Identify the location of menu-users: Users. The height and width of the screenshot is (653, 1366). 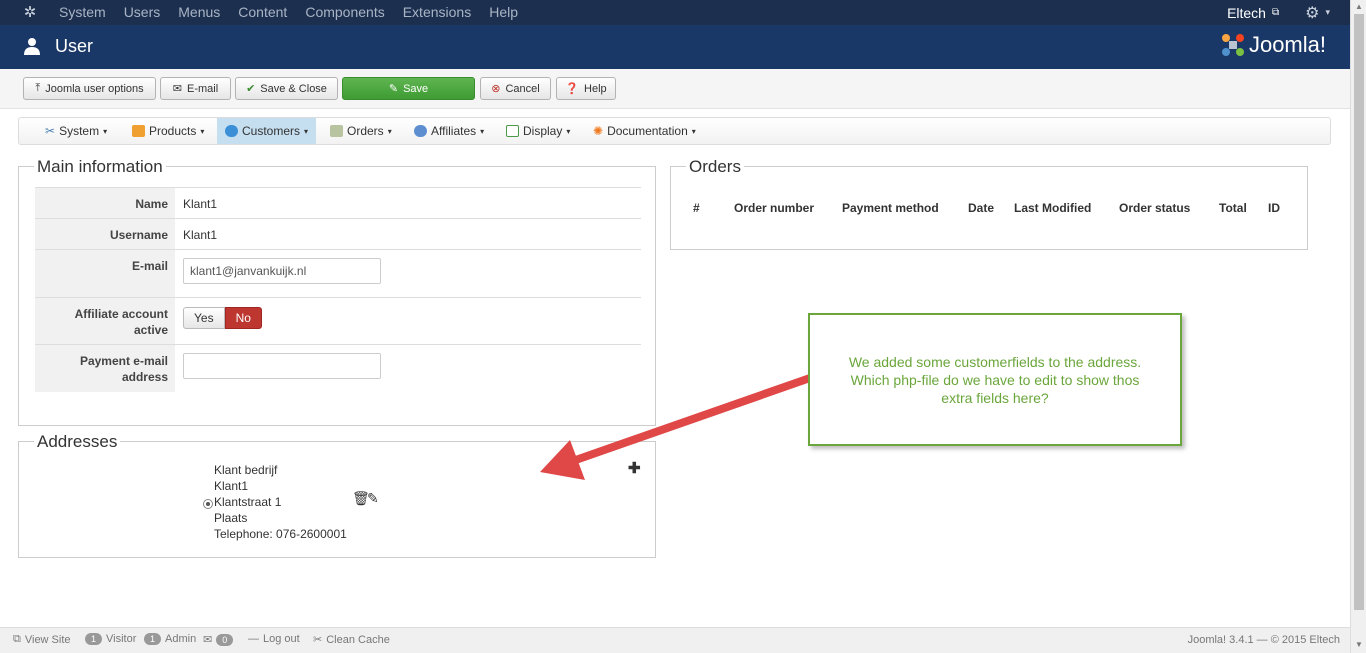
(142, 12).